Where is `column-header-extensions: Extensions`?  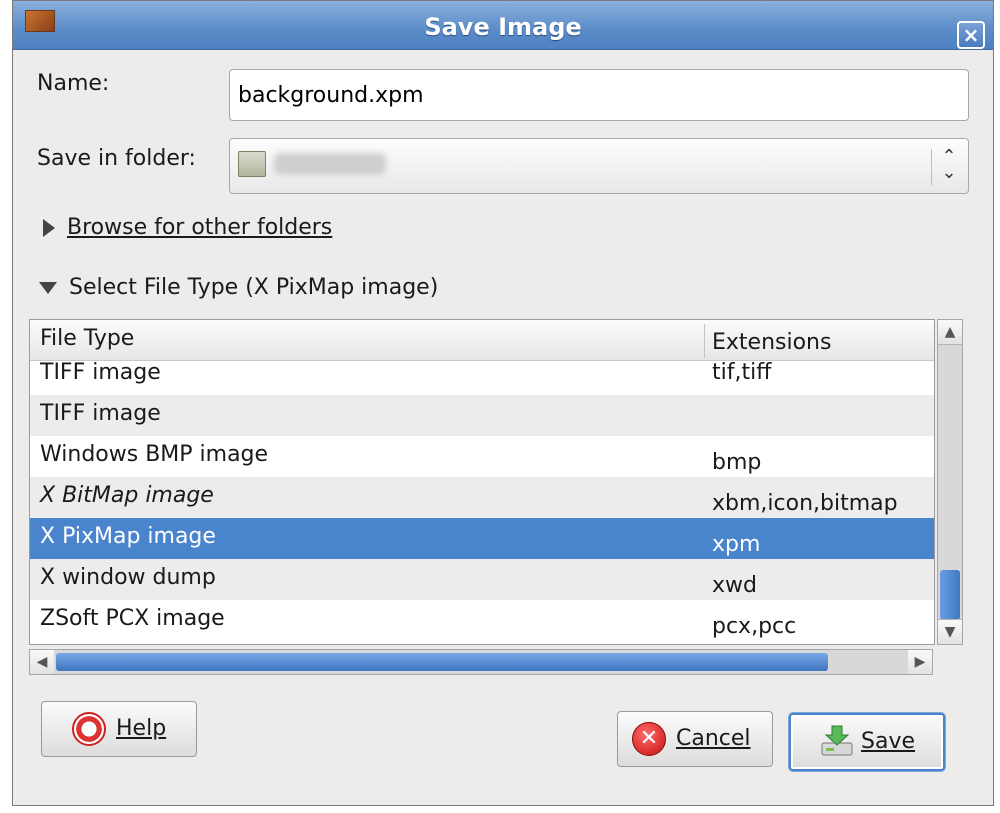 column-header-extensions: Extensions is located at coordinates (771, 342).